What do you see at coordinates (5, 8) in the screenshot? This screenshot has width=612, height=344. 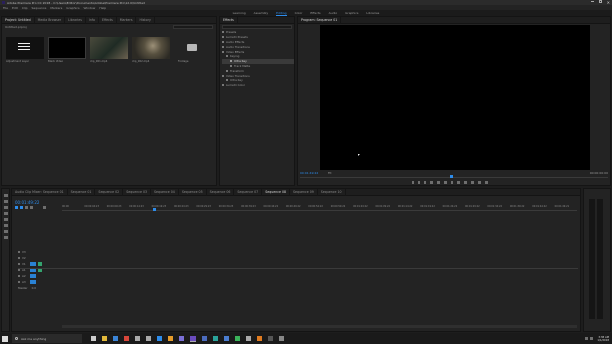 I see `menu-file: File` at bounding box center [5, 8].